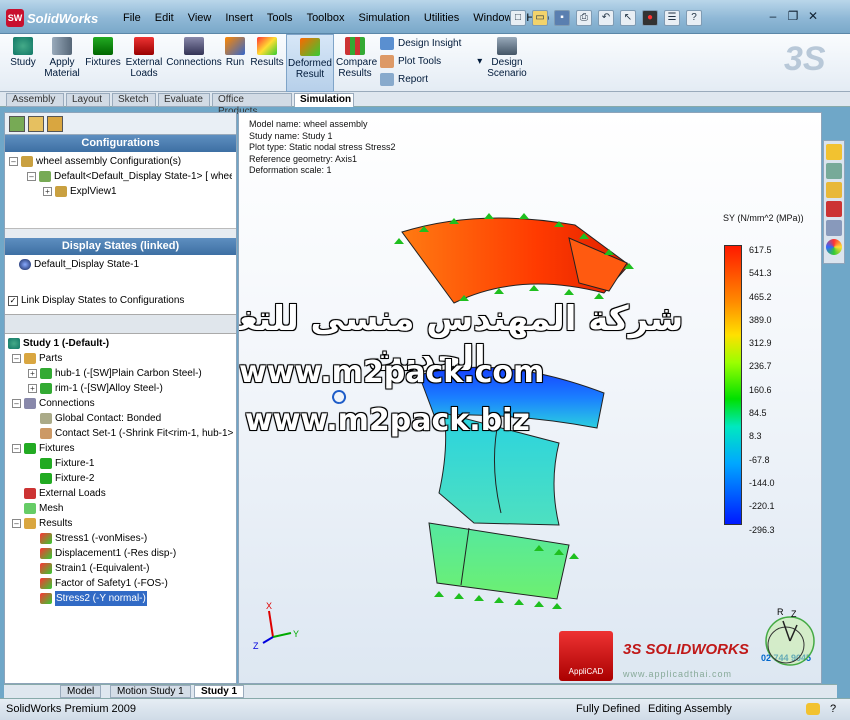  What do you see at coordinates (120, 264) in the screenshot?
I see `display-state-item: Default_Display State-1` at bounding box center [120, 264].